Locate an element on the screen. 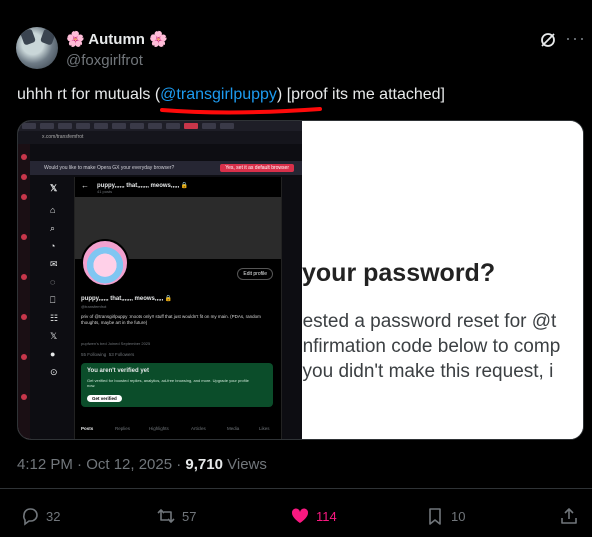 The image size is (592, 537). avatar-ear-right is located at coordinates (48, 37).